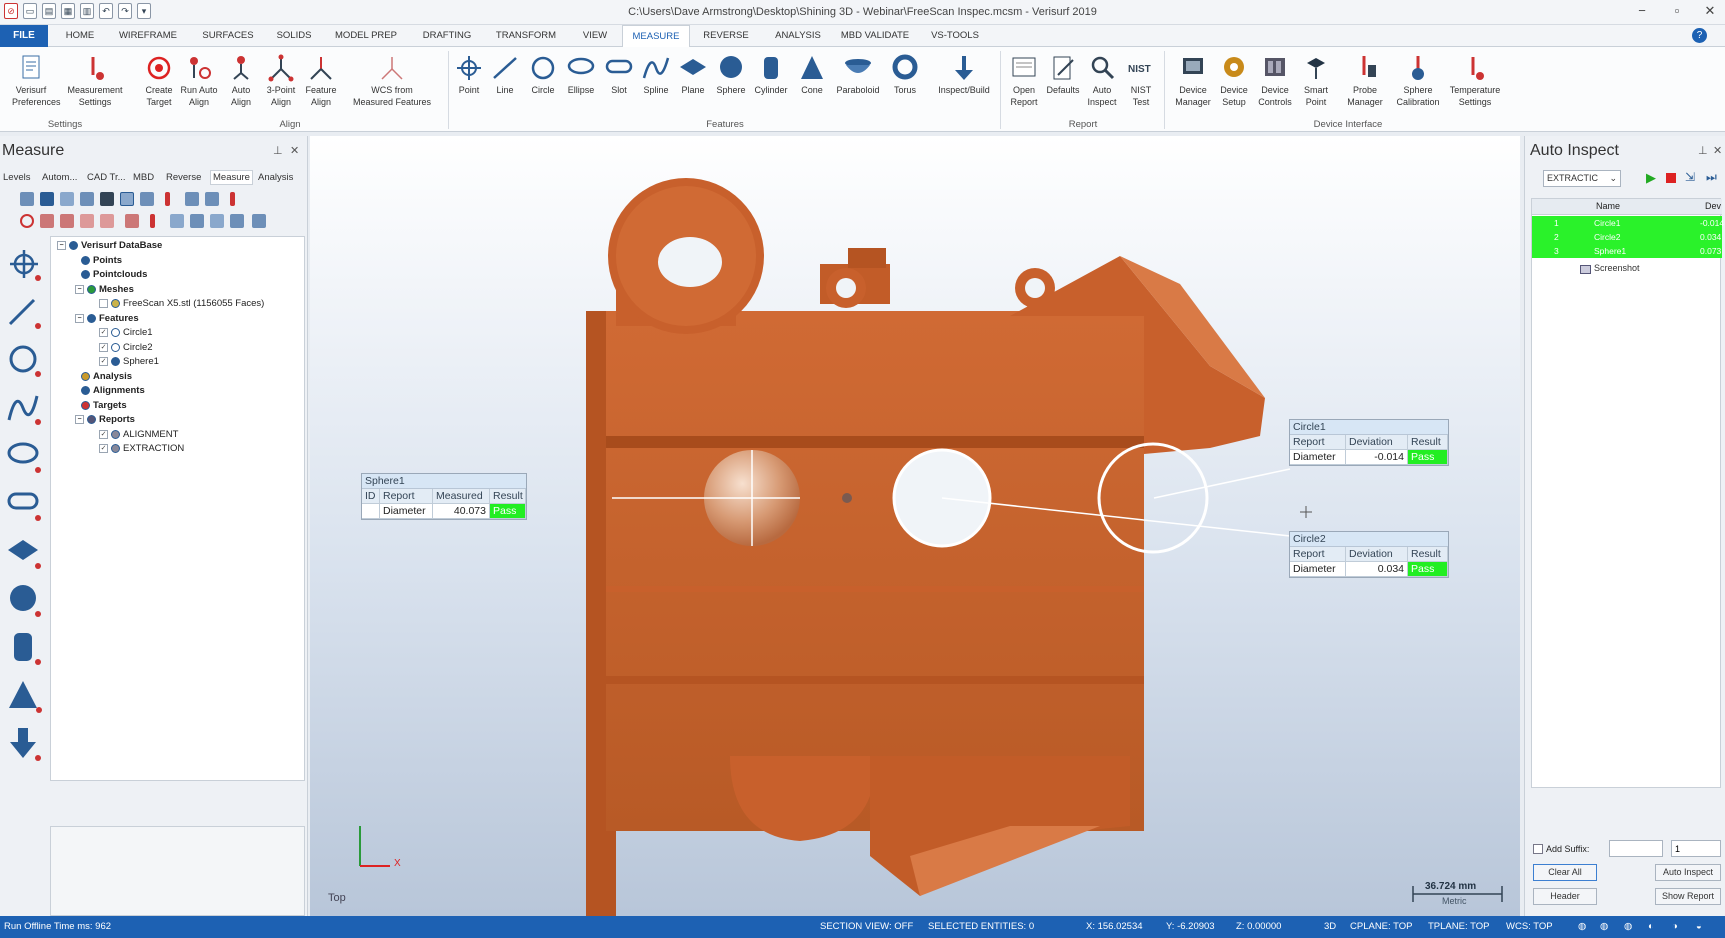 This screenshot has height=938, width=1725. Describe the element at coordinates (24, 312) in the screenshot. I see `line-tool-icon` at that location.